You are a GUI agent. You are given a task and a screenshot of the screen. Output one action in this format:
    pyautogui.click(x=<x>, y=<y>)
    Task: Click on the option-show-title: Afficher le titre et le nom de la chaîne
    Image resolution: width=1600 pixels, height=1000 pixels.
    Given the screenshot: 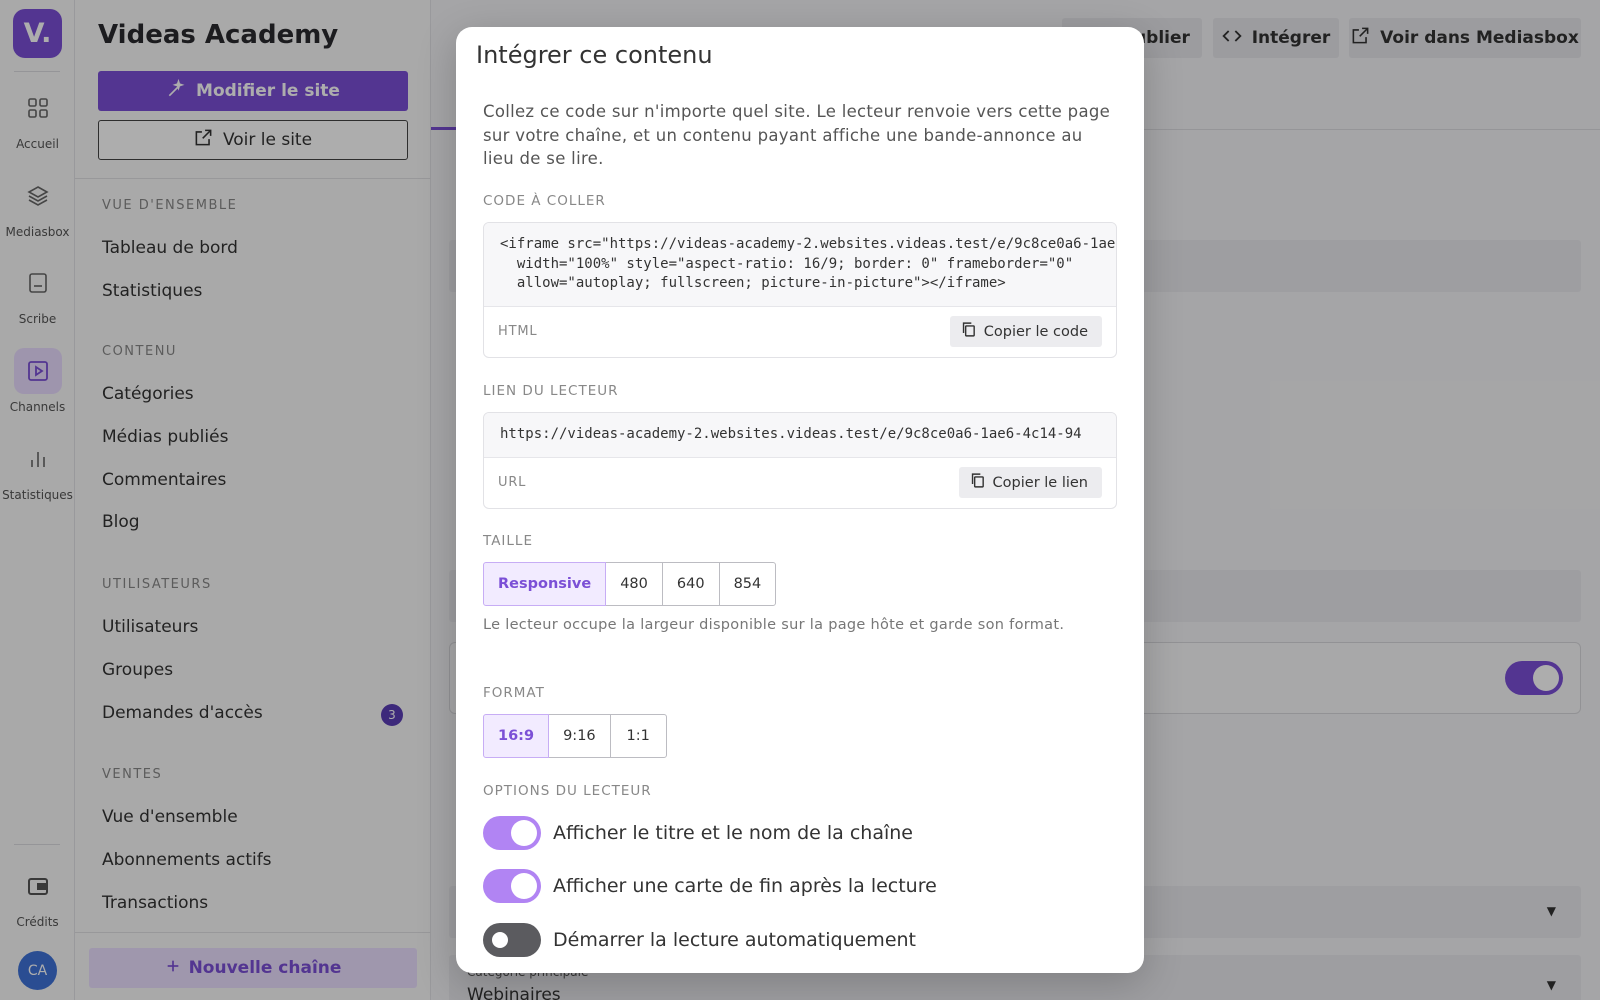 What is the action you would take?
    pyautogui.click(x=698, y=833)
    